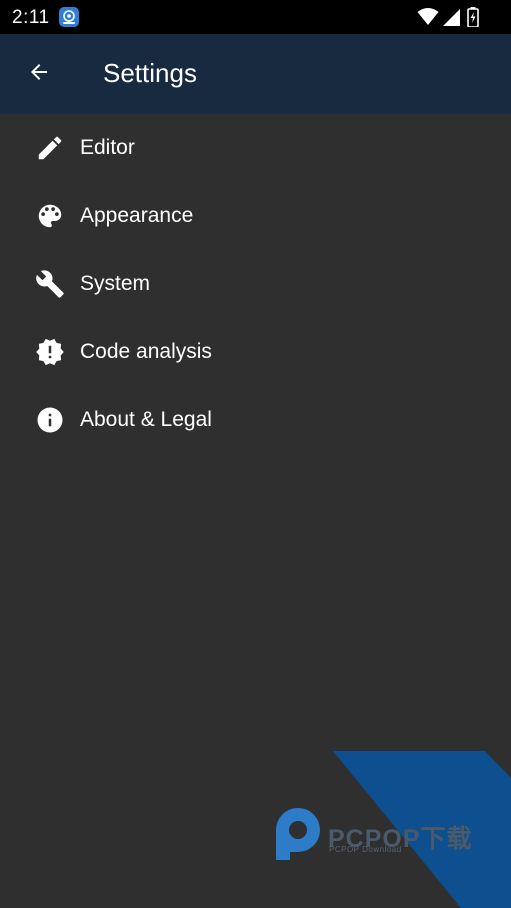 This screenshot has width=511, height=908. Describe the element at coordinates (50, 148) in the screenshot. I see `pencil-icon` at that location.